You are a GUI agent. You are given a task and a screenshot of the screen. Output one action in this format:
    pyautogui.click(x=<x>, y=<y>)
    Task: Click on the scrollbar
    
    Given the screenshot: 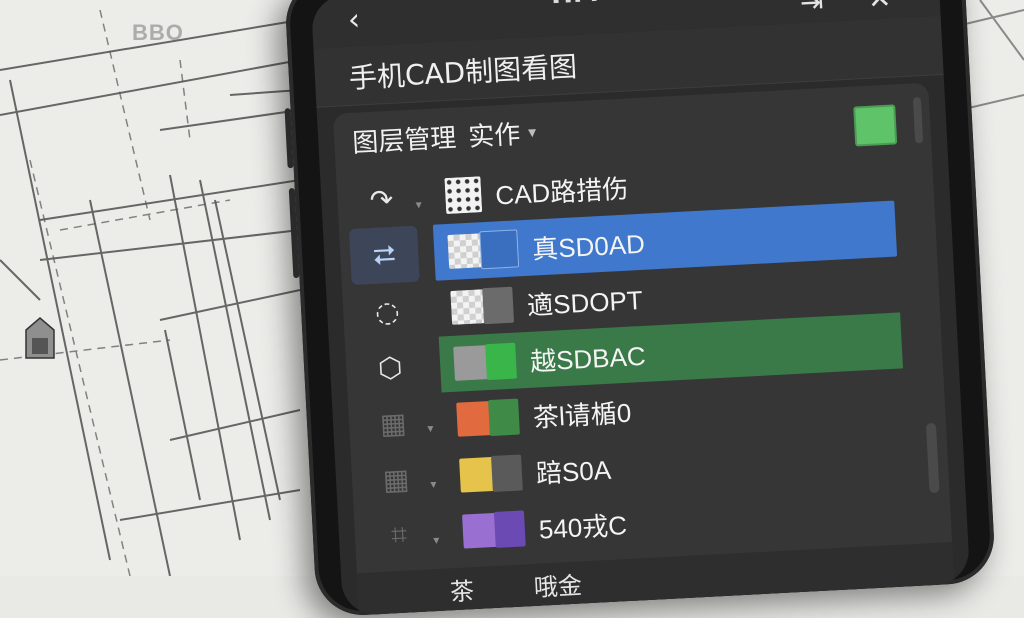 What is the action you would take?
    pyautogui.click(x=918, y=120)
    